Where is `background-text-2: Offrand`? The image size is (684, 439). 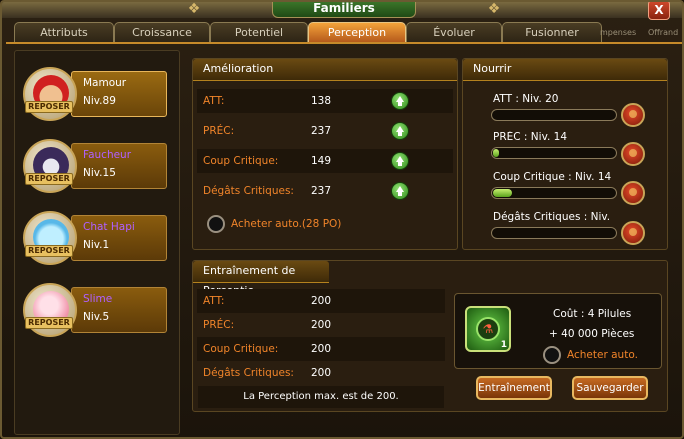
background-text-2: Offrand is located at coordinates (663, 32).